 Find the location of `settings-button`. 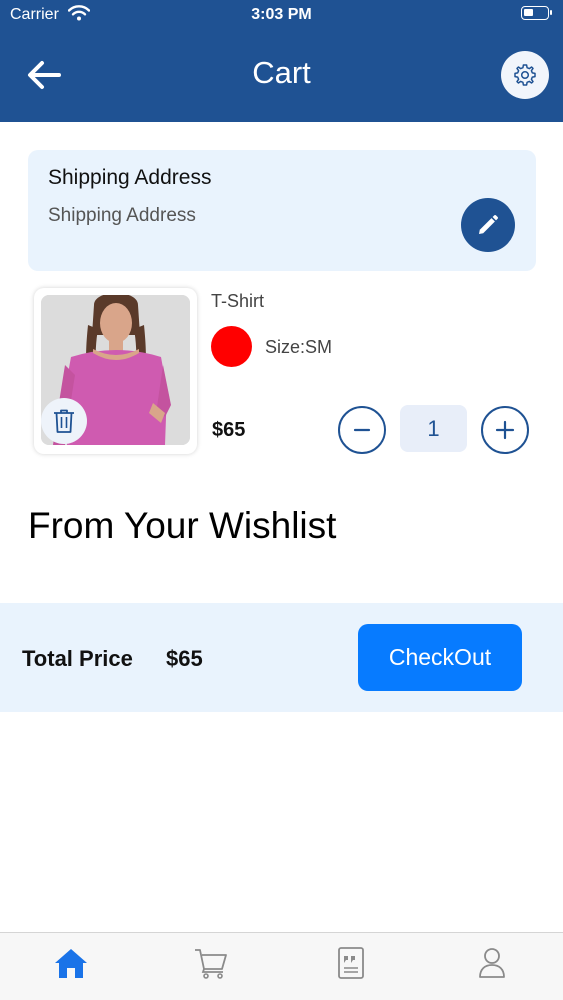

settings-button is located at coordinates (525, 75).